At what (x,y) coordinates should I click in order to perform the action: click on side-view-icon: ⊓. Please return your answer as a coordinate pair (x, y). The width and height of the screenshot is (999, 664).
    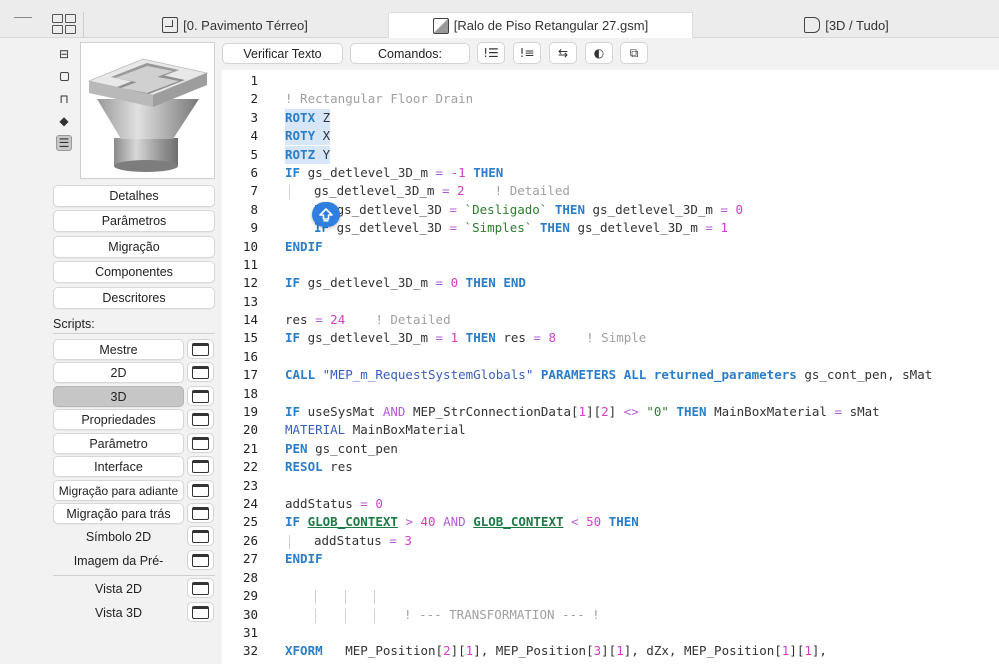
    Looking at the image, I should click on (64, 99).